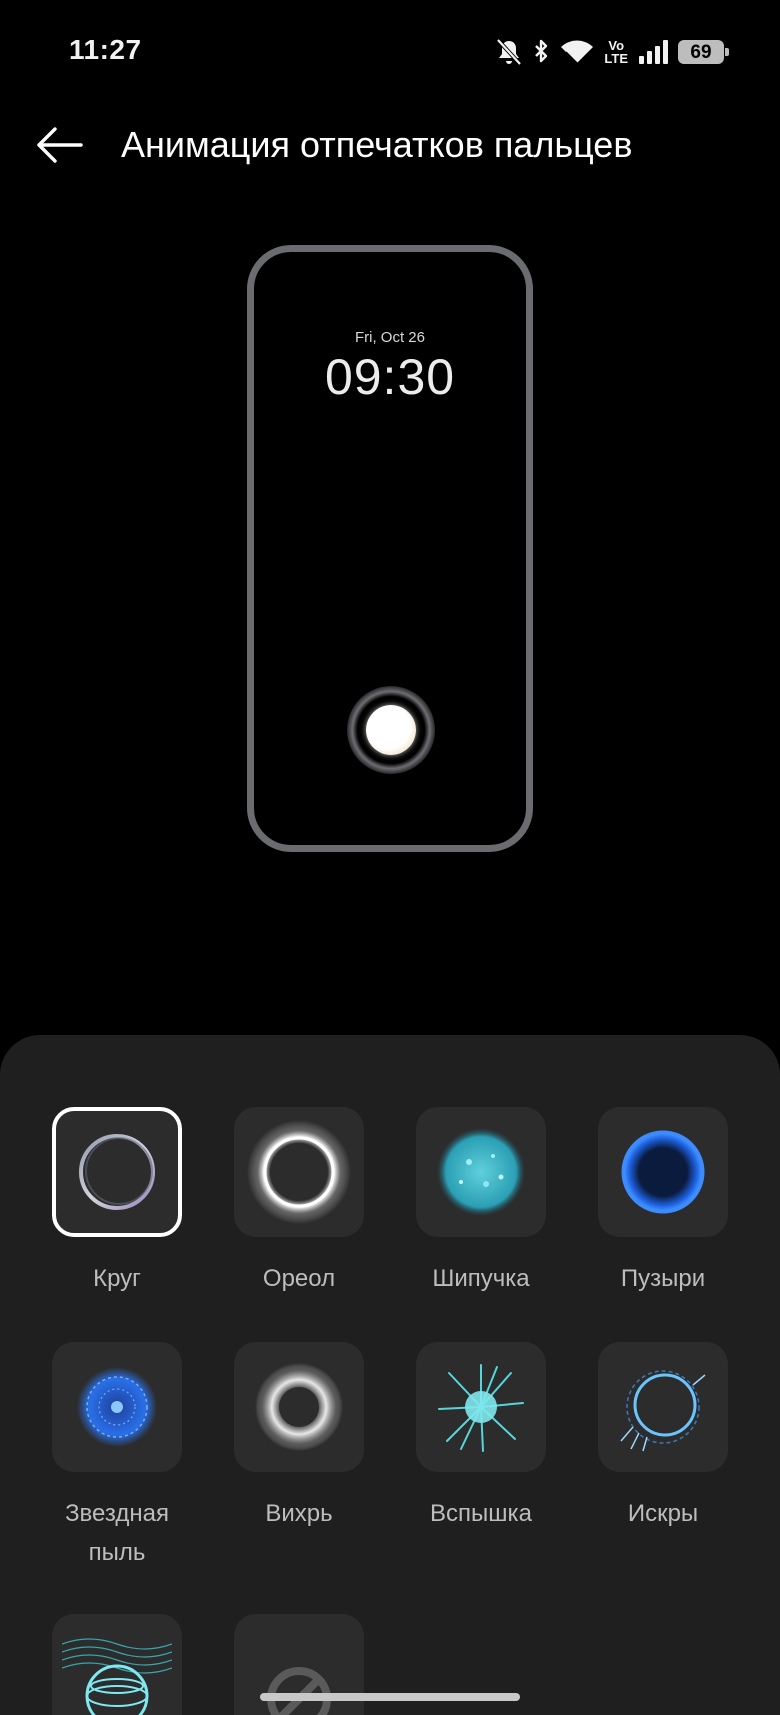  I want to click on animation-option-halo: Ореол, so click(299, 1202).